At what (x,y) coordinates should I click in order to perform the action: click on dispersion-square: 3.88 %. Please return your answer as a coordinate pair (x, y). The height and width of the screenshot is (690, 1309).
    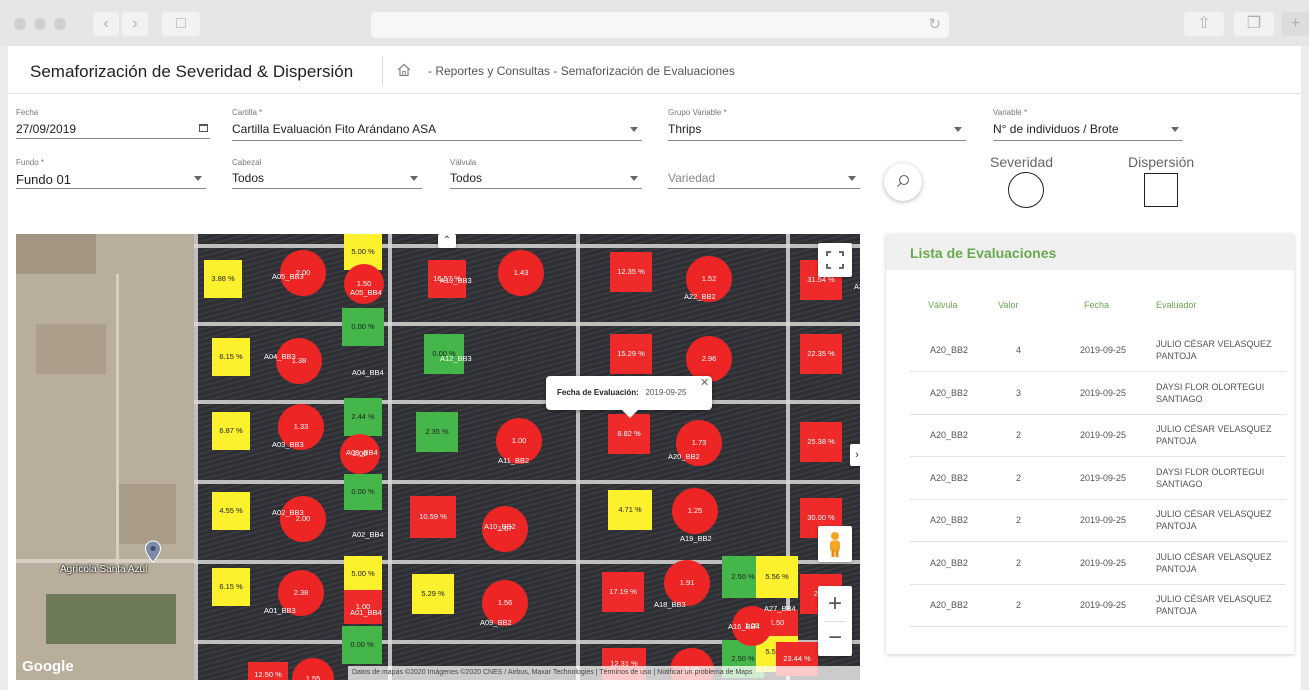
    Looking at the image, I should click on (223, 279).